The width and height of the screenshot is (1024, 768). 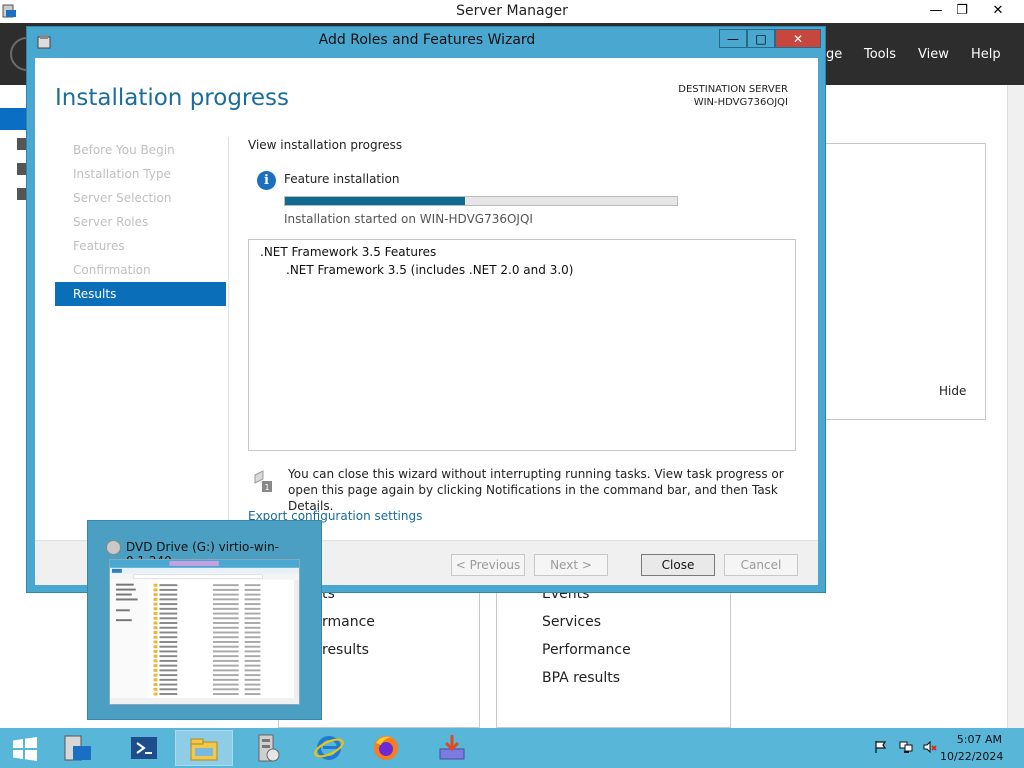 I want to click on taskbar-firefox, so click(x=387, y=748).